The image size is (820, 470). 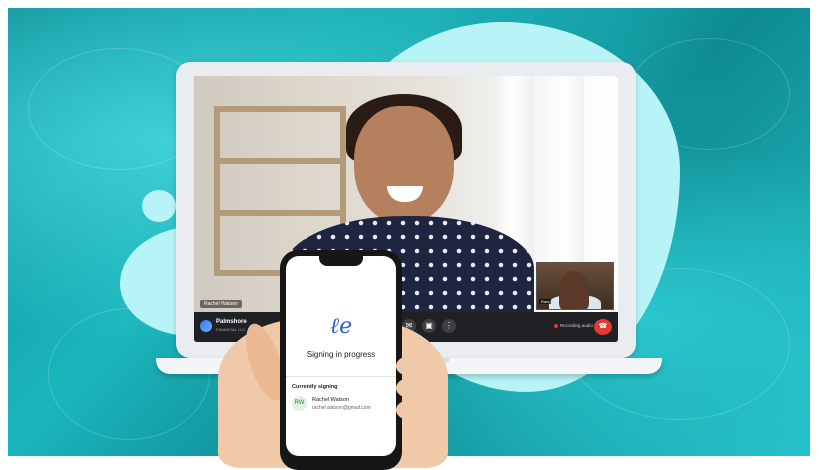 I want to click on currently-signing-label: Currently signing, so click(x=315, y=387).